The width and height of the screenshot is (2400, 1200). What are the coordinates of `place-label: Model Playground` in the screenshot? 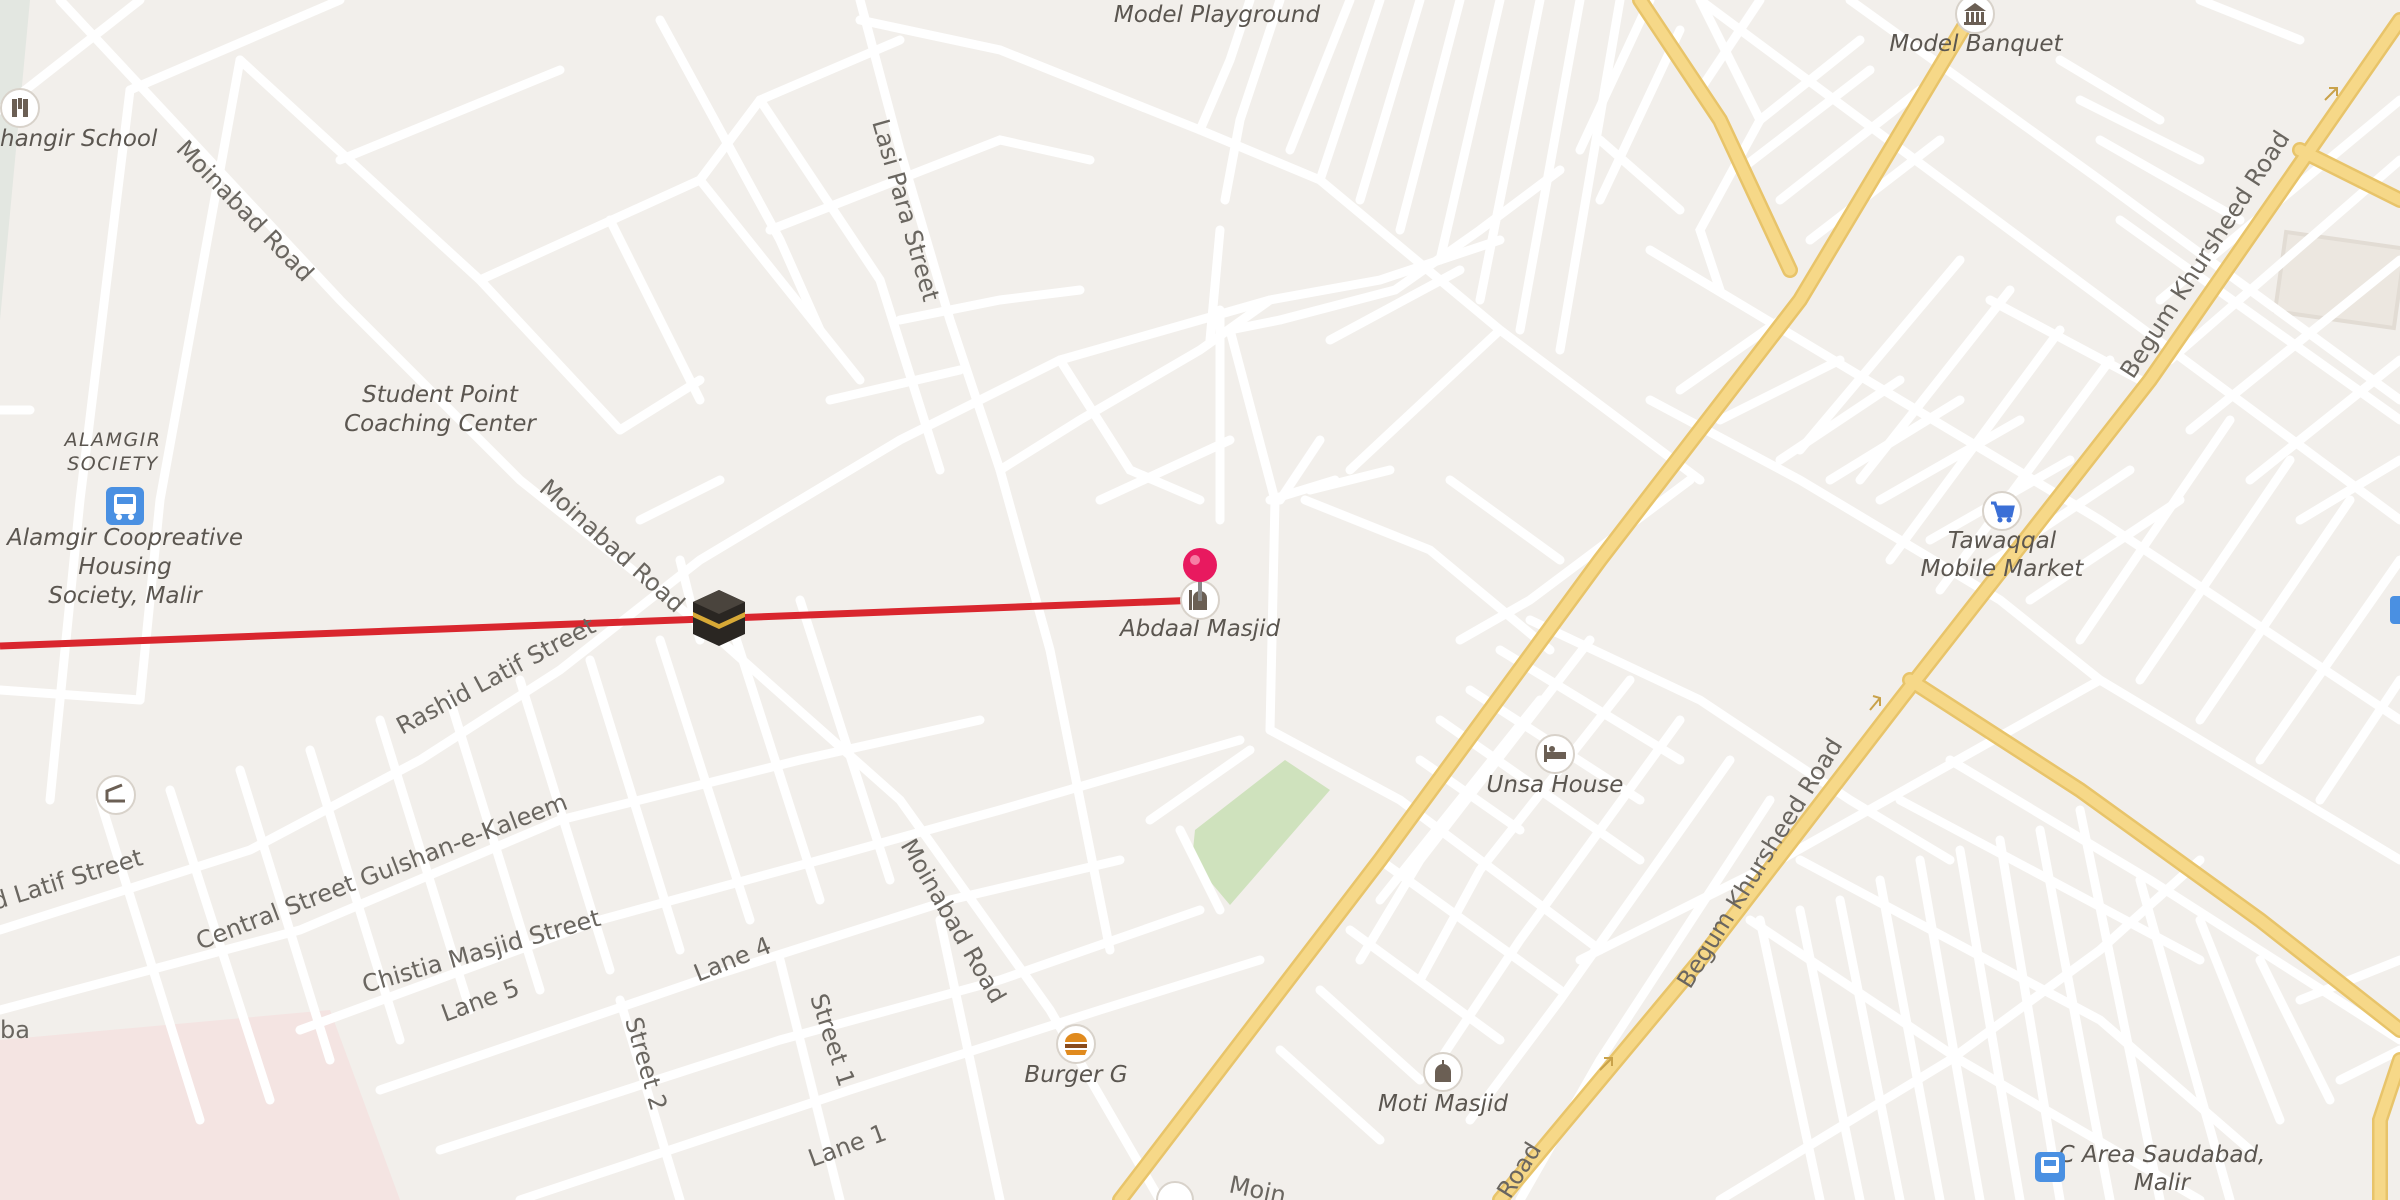 It's located at (1217, 15).